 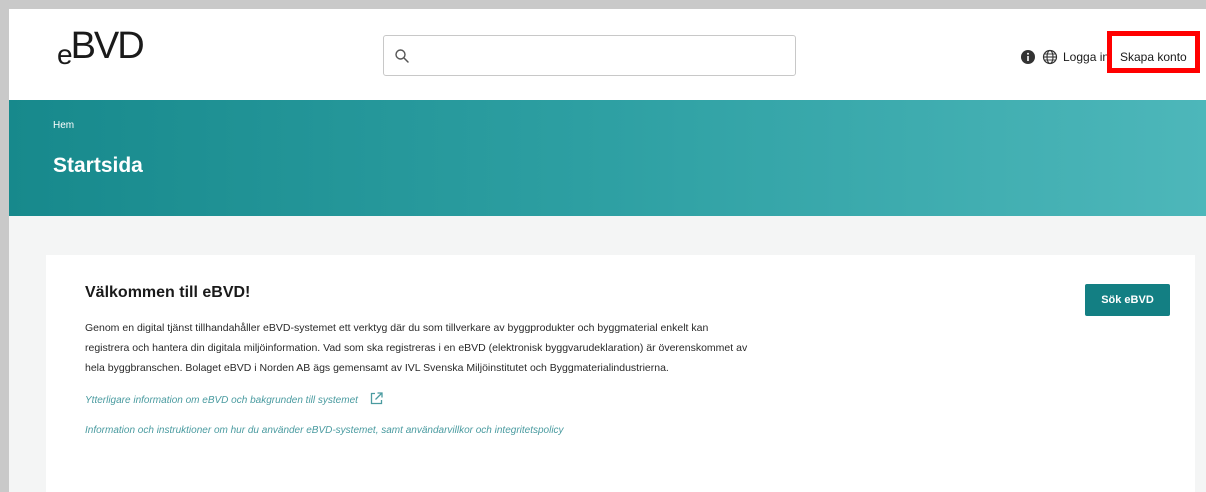 I want to click on info-icon, so click(x=1028, y=57).